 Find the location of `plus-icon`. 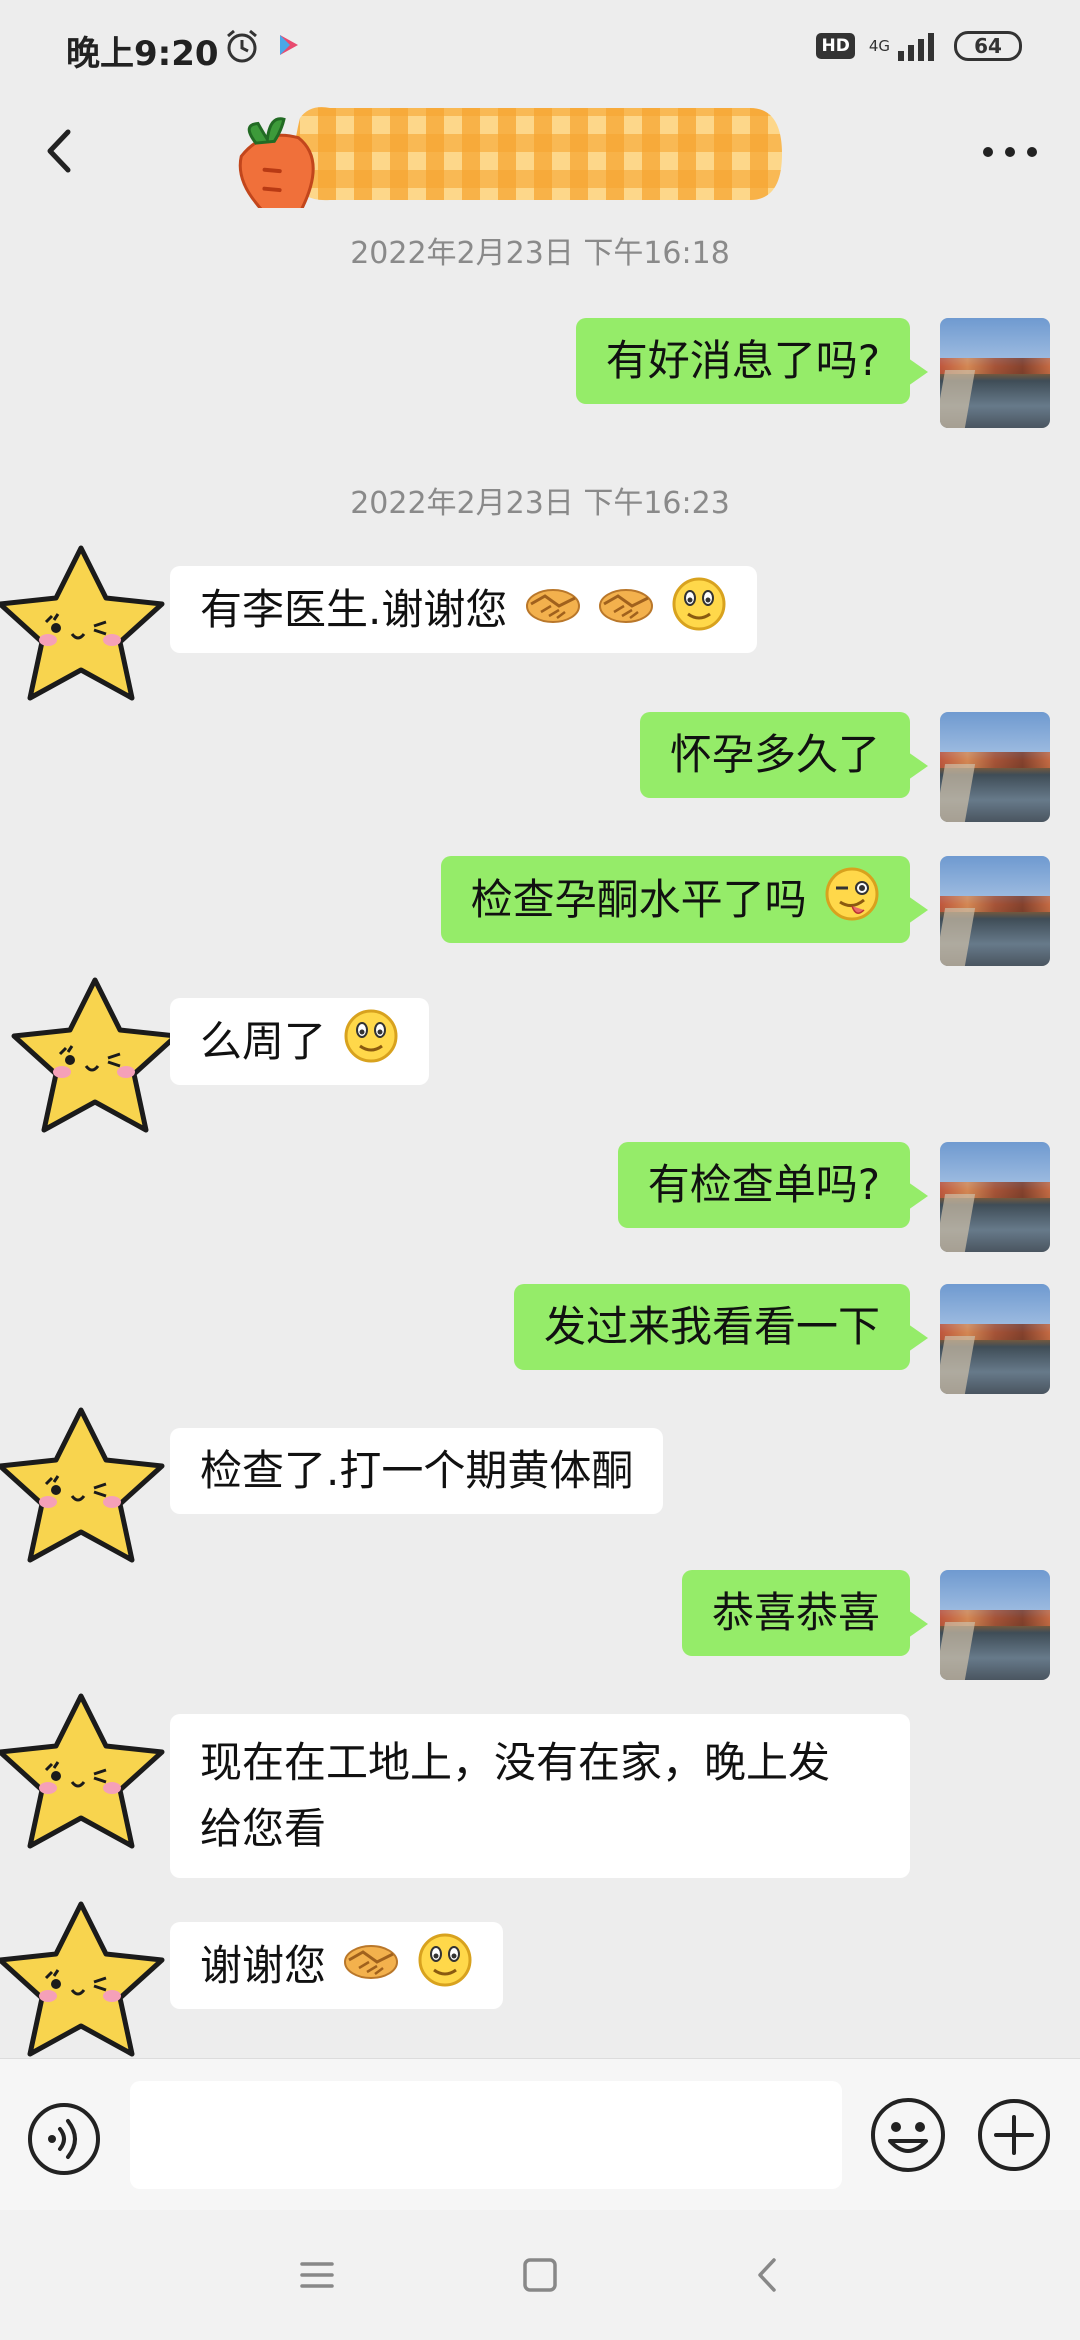

plus-icon is located at coordinates (1014, 2135).